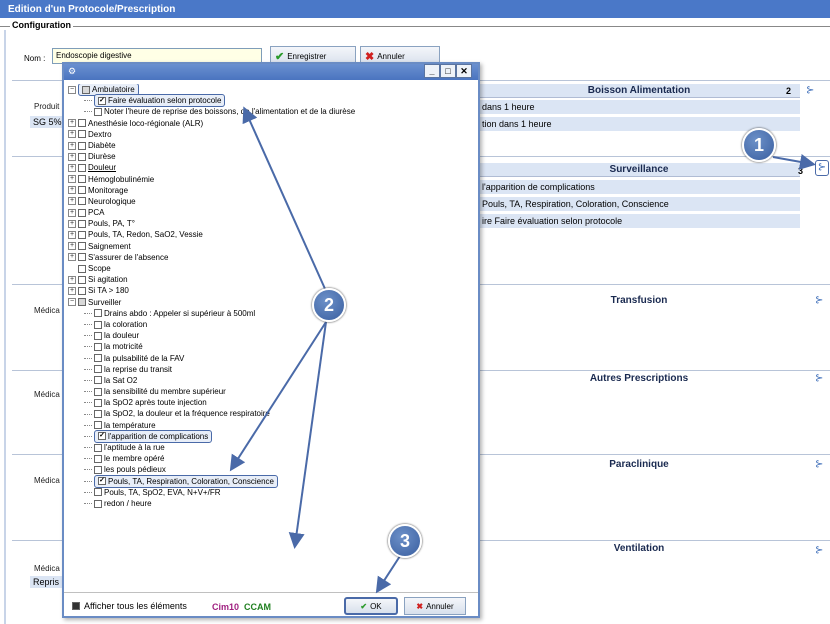 This screenshot has width=830, height=624. Describe the element at coordinates (405, 541) in the screenshot. I see `callout-3: 3` at that location.